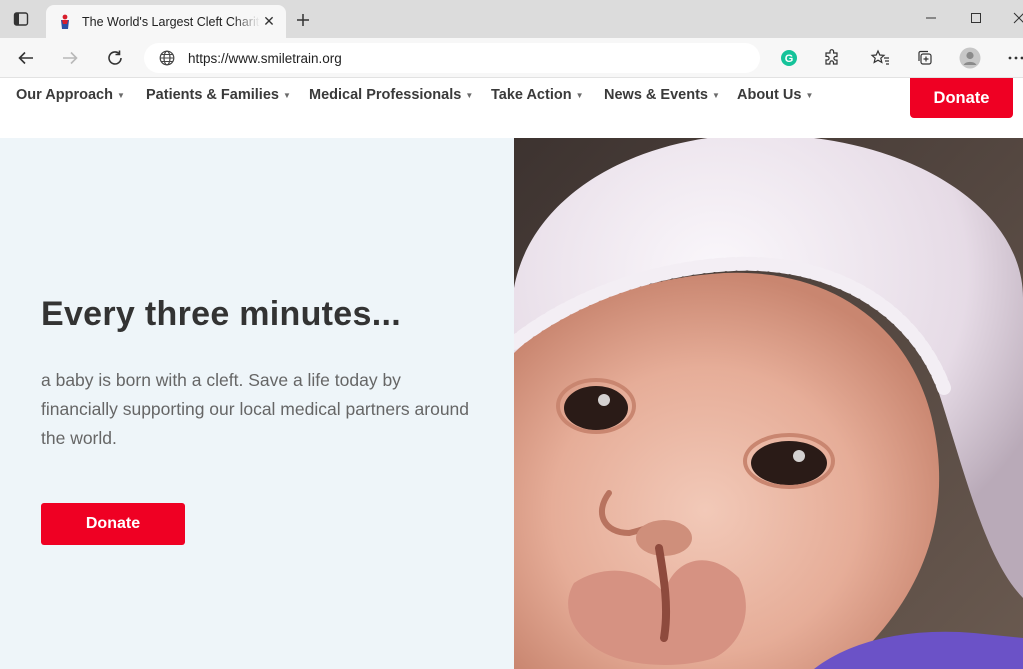 This screenshot has height=669, width=1023. Describe the element at coordinates (115, 58) in the screenshot. I see `refresh-icon` at that location.